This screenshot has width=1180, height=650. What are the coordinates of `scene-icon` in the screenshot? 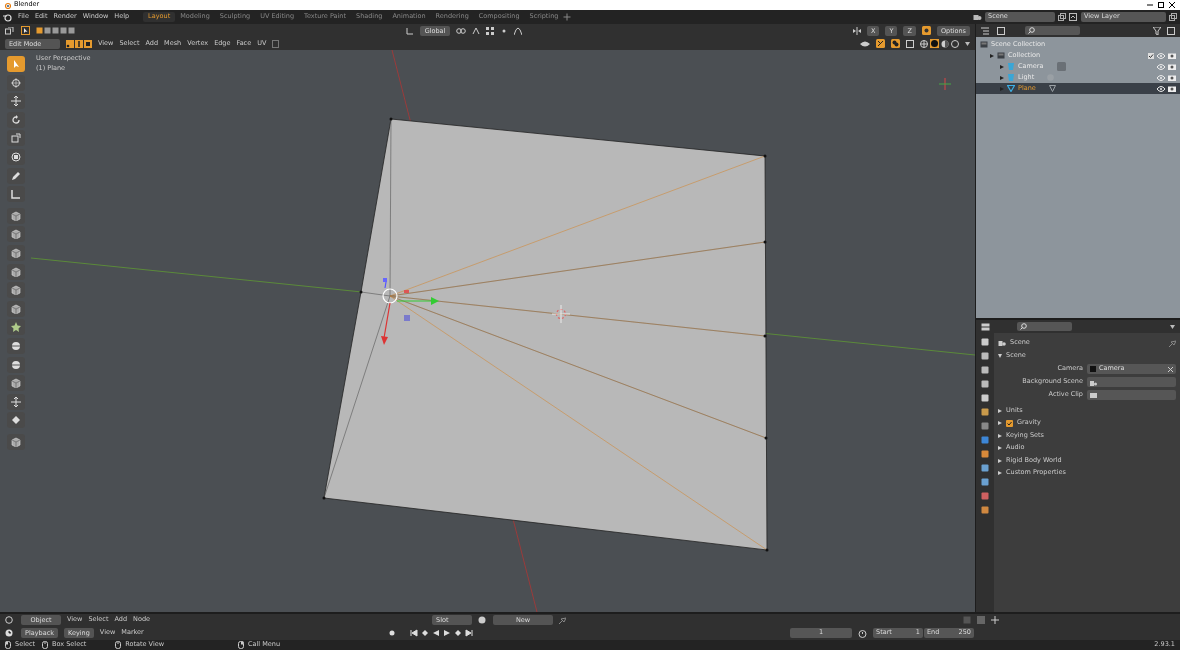 It's located at (977, 17).